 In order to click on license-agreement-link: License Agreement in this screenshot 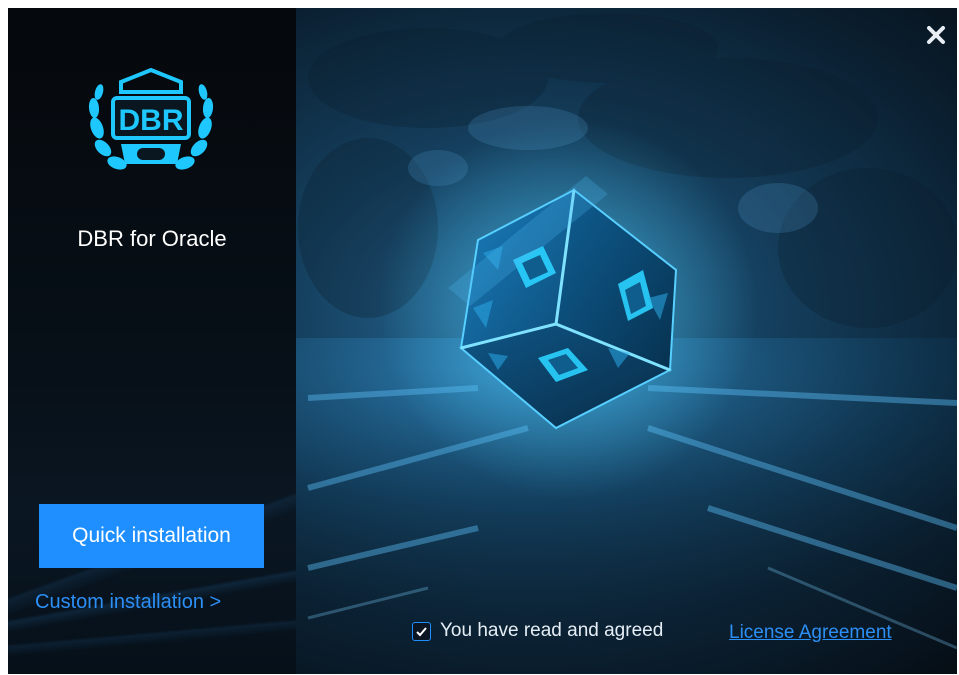, I will do `click(810, 633)`.